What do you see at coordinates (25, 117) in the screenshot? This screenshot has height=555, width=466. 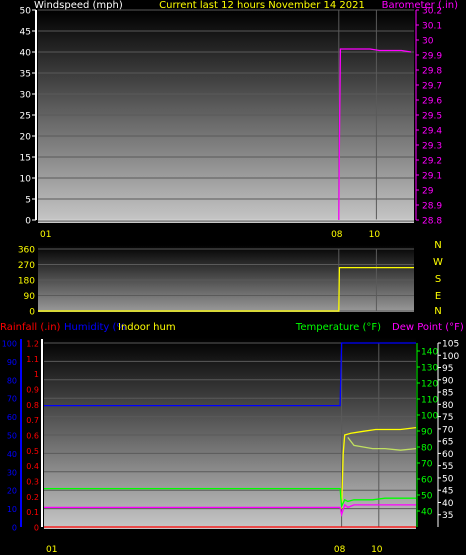 I see `windspeed-tick-label: 25` at bounding box center [25, 117].